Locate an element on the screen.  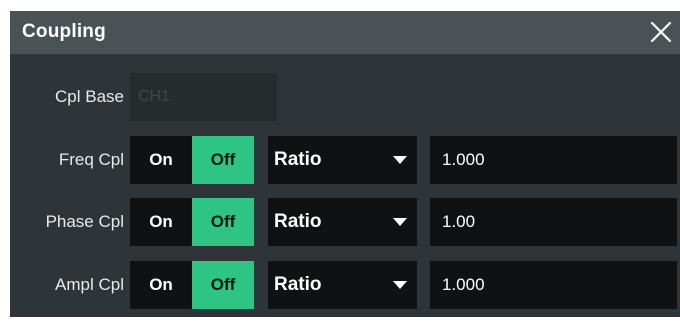
freq-cpl-label: Freq Cpl is located at coordinates (91, 159).